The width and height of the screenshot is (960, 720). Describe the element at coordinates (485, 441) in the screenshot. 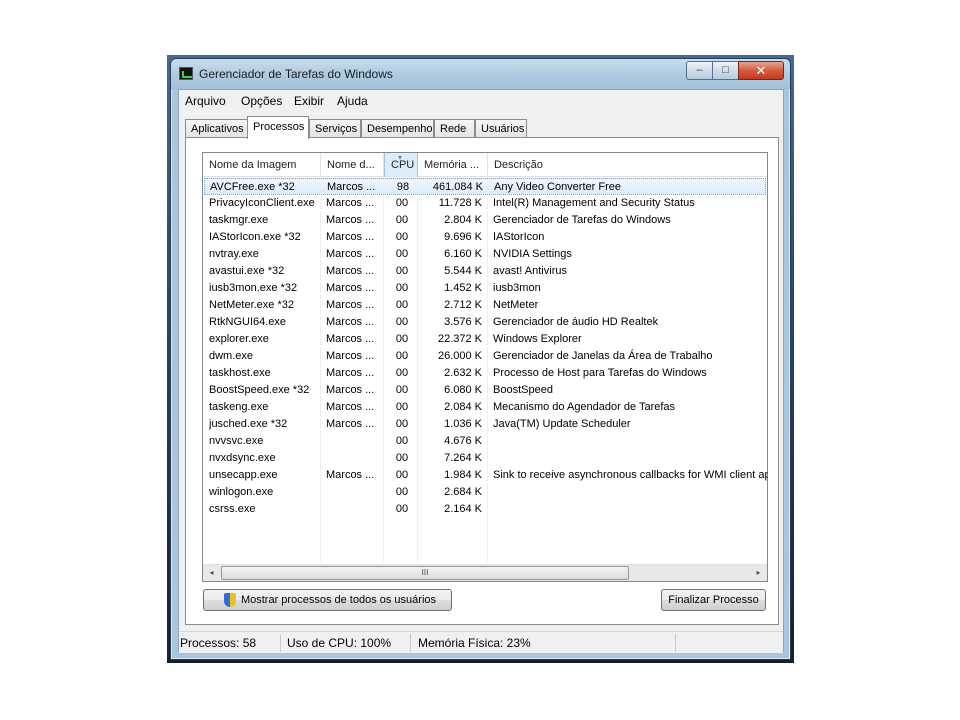

I see `table-row: nvvsvc.exe 00 4.676 K` at that location.